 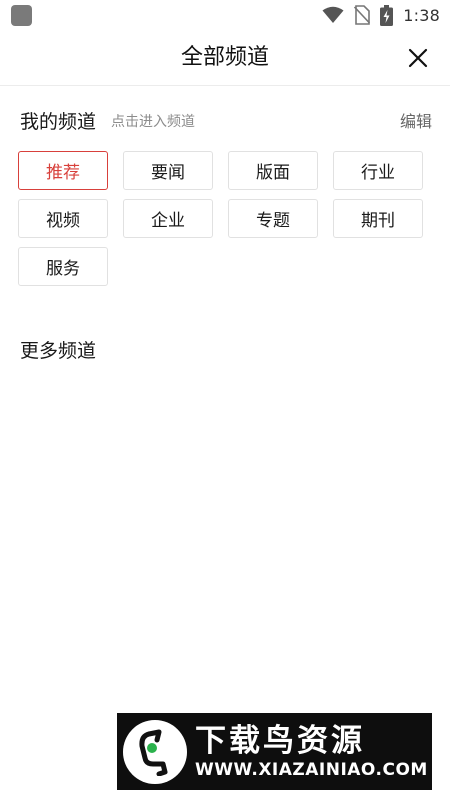 What do you see at coordinates (225, 15) in the screenshot?
I see `status-bar: 1:38` at bounding box center [225, 15].